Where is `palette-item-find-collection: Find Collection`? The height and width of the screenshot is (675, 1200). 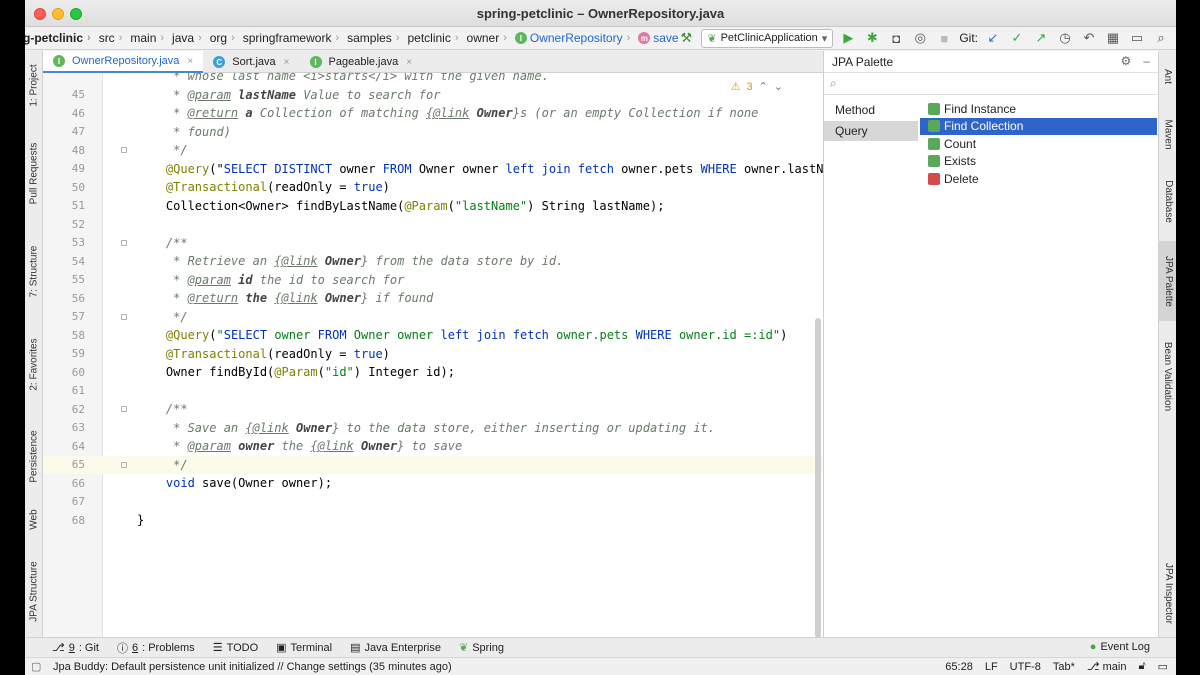 palette-item-find-collection: Find Collection is located at coordinates (1038, 126).